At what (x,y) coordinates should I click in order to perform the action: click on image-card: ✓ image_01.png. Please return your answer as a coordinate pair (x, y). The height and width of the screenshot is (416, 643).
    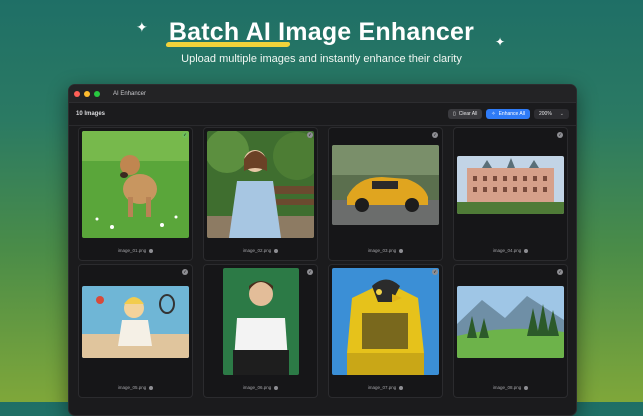
    Looking at the image, I should click on (135, 194).